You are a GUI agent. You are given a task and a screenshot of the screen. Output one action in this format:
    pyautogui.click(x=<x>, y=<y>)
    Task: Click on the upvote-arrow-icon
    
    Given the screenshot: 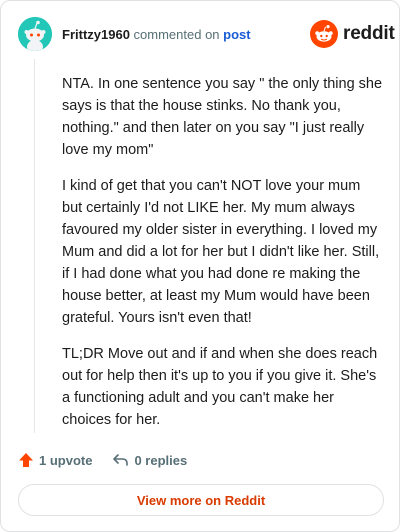 What is the action you would take?
    pyautogui.click(x=26, y=460)
    